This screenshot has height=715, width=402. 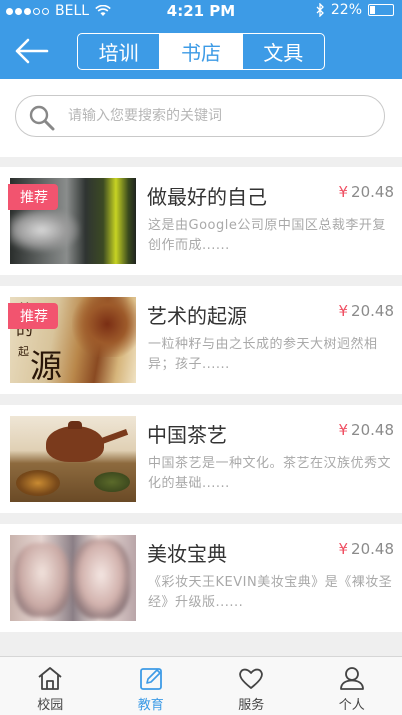 I want to click on bluetooth-icon, so click(x=320, y=10).